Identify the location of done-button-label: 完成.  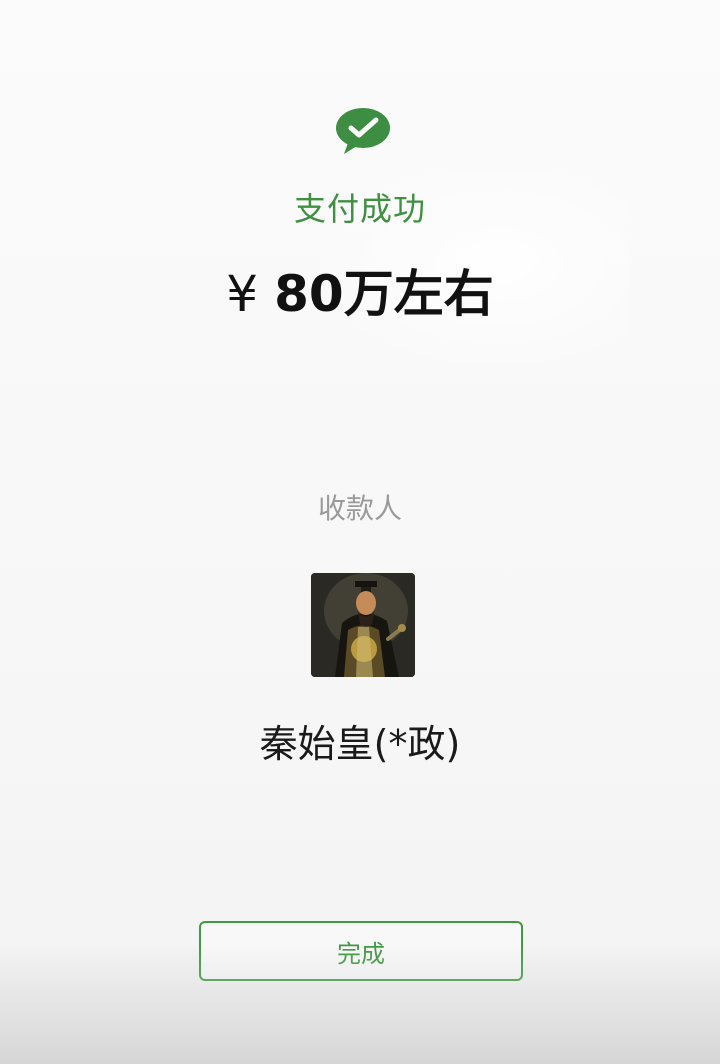
(361, 953).